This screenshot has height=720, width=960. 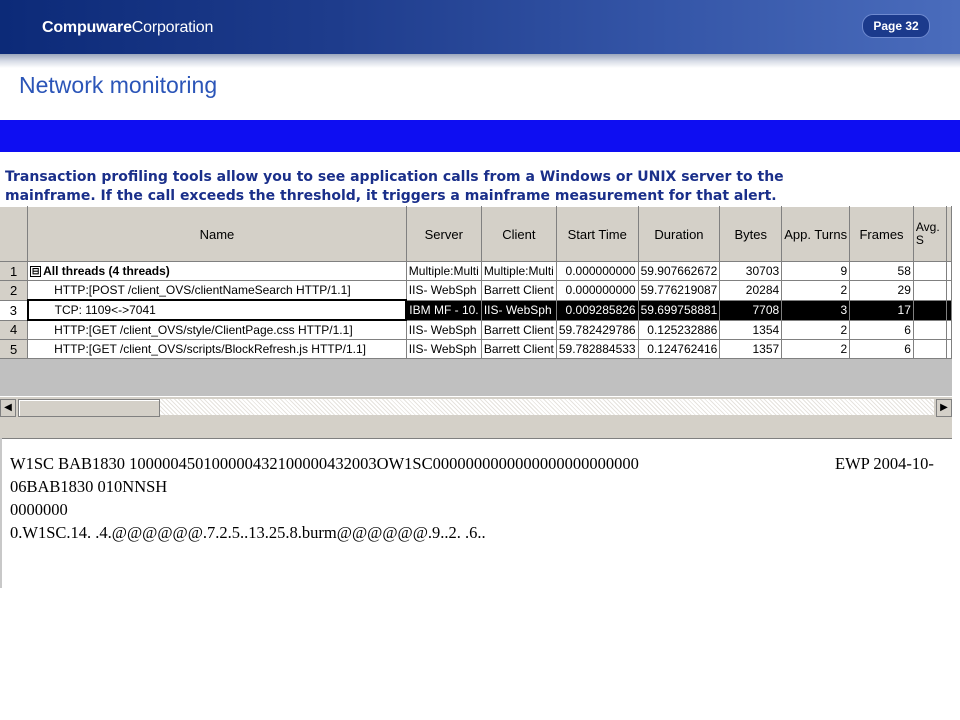 I want to click on cell-name: TCP: 1109<->7041, so click(x=217, y=310).